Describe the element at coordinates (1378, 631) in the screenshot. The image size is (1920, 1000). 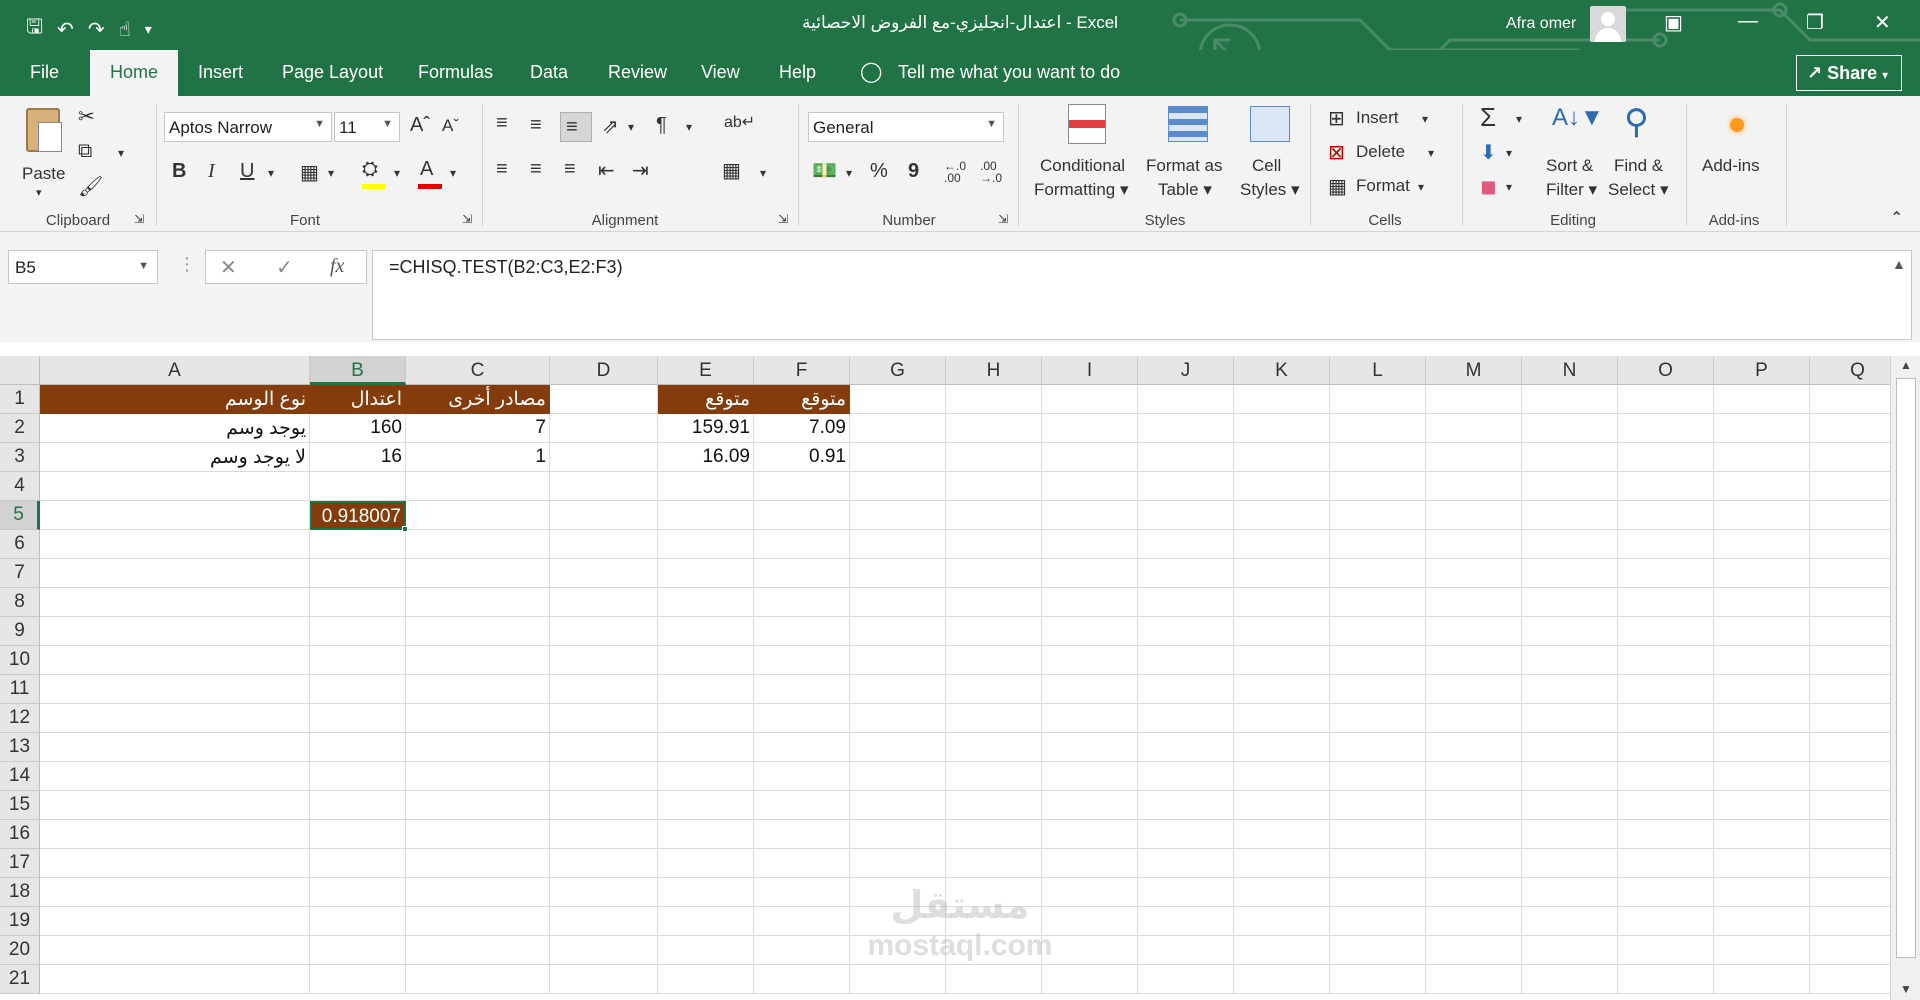
I see `cell-l9` at that location.